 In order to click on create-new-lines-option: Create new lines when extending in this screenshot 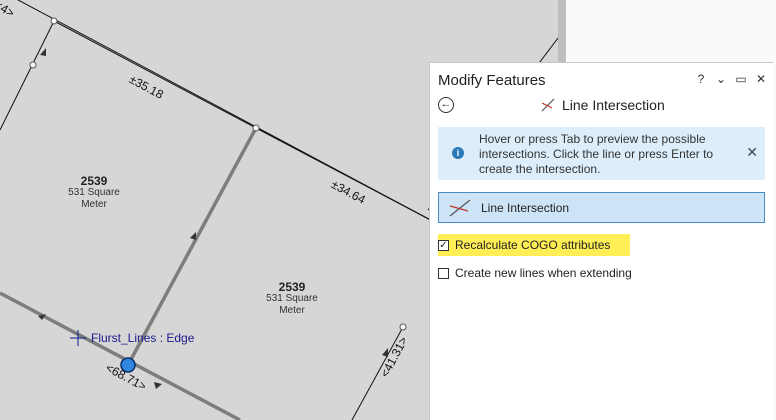, I will do `click(535, 273)`.